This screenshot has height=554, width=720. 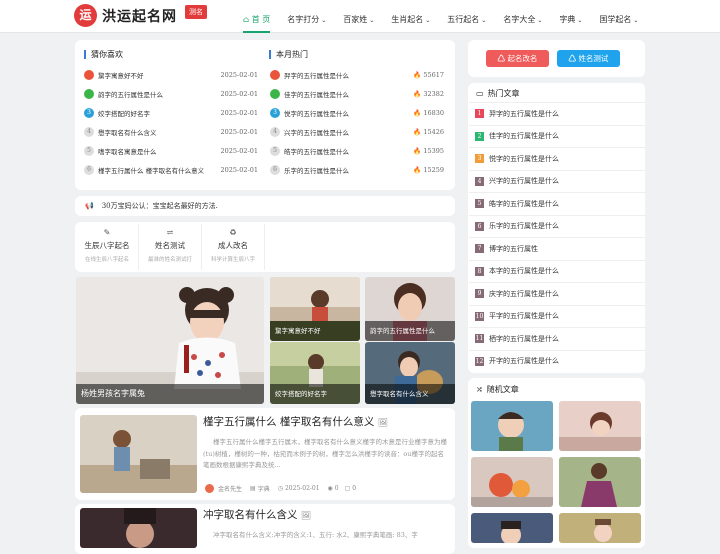 I want to click on hot-list-item: 羿字的五行属性是什么 🔥 55617, so click(x=357, y=75).